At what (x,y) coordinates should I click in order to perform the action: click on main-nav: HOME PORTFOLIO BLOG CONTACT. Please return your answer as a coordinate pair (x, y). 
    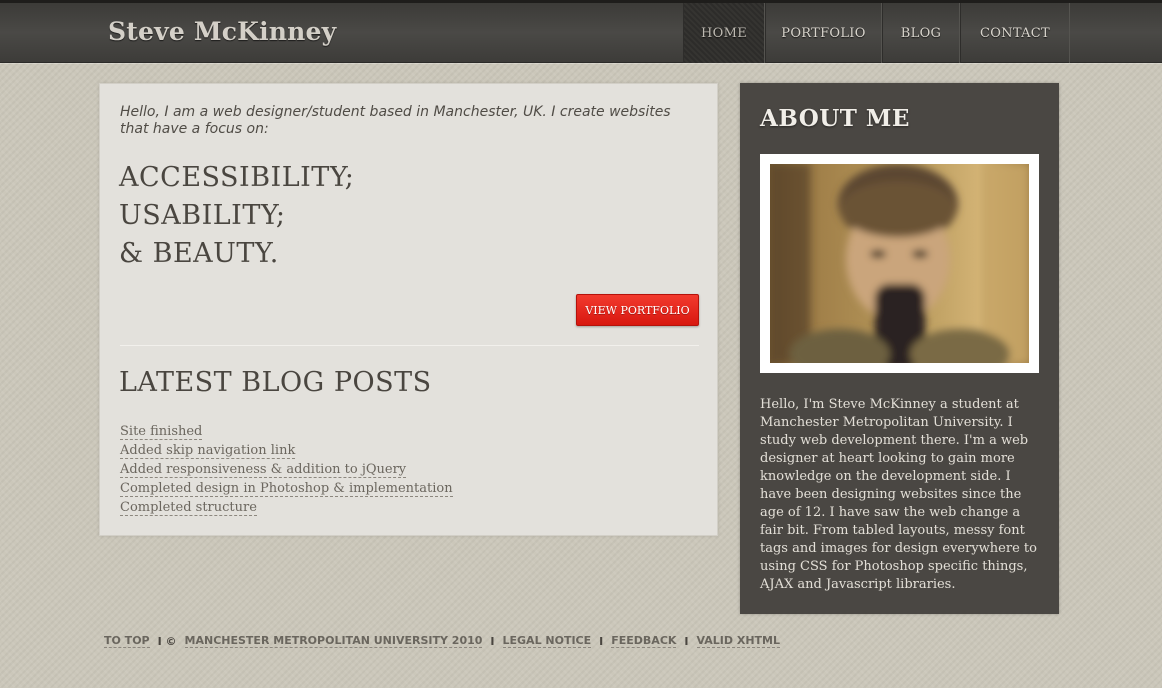
    Looking at the image, I should click on (876, 33).